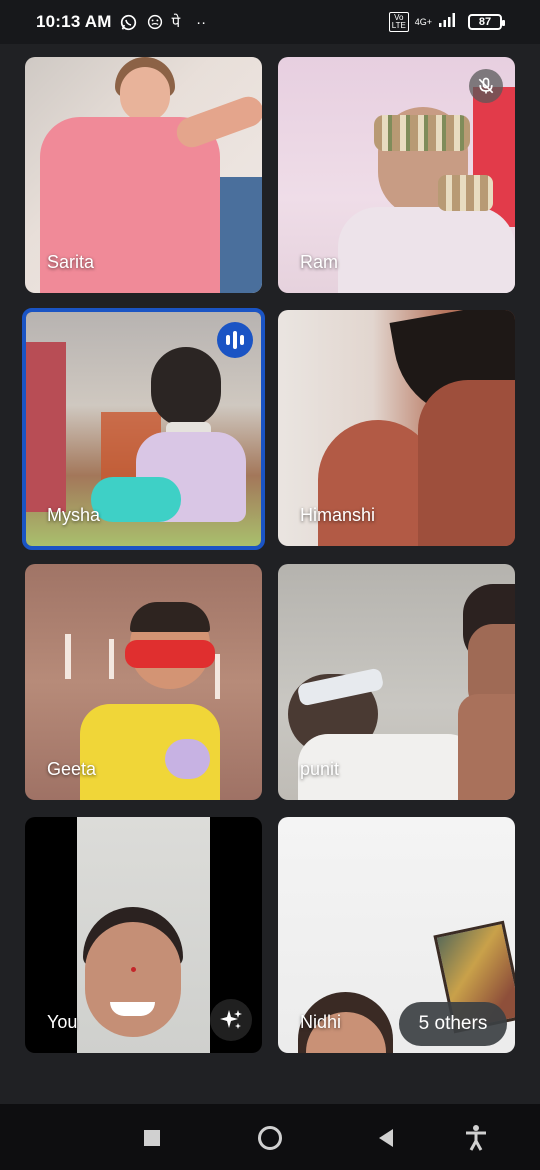  Describe the element at coordinates (321, 1022) in the screenshot. I see `participant-name: Nidhi` at that location.